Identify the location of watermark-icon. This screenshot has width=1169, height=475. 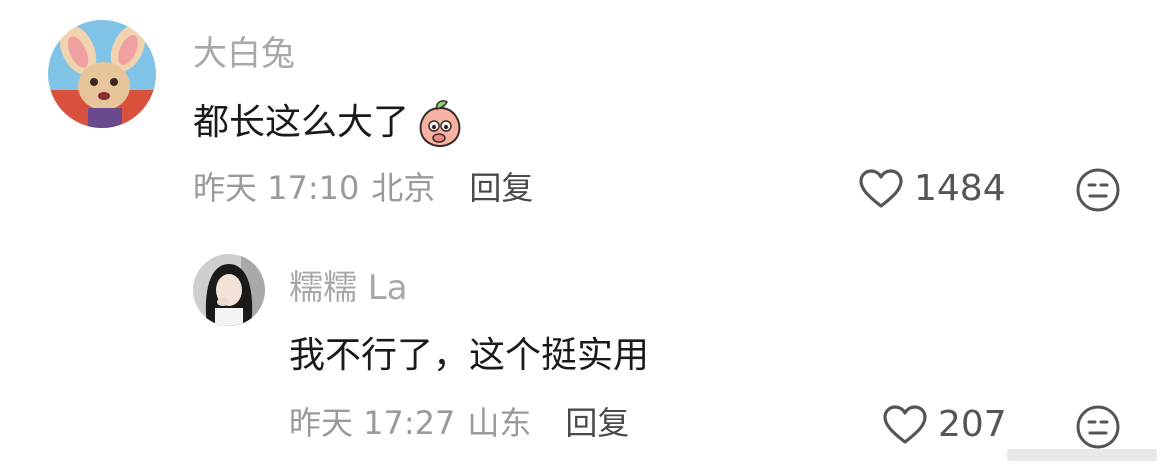
(1082, 455).